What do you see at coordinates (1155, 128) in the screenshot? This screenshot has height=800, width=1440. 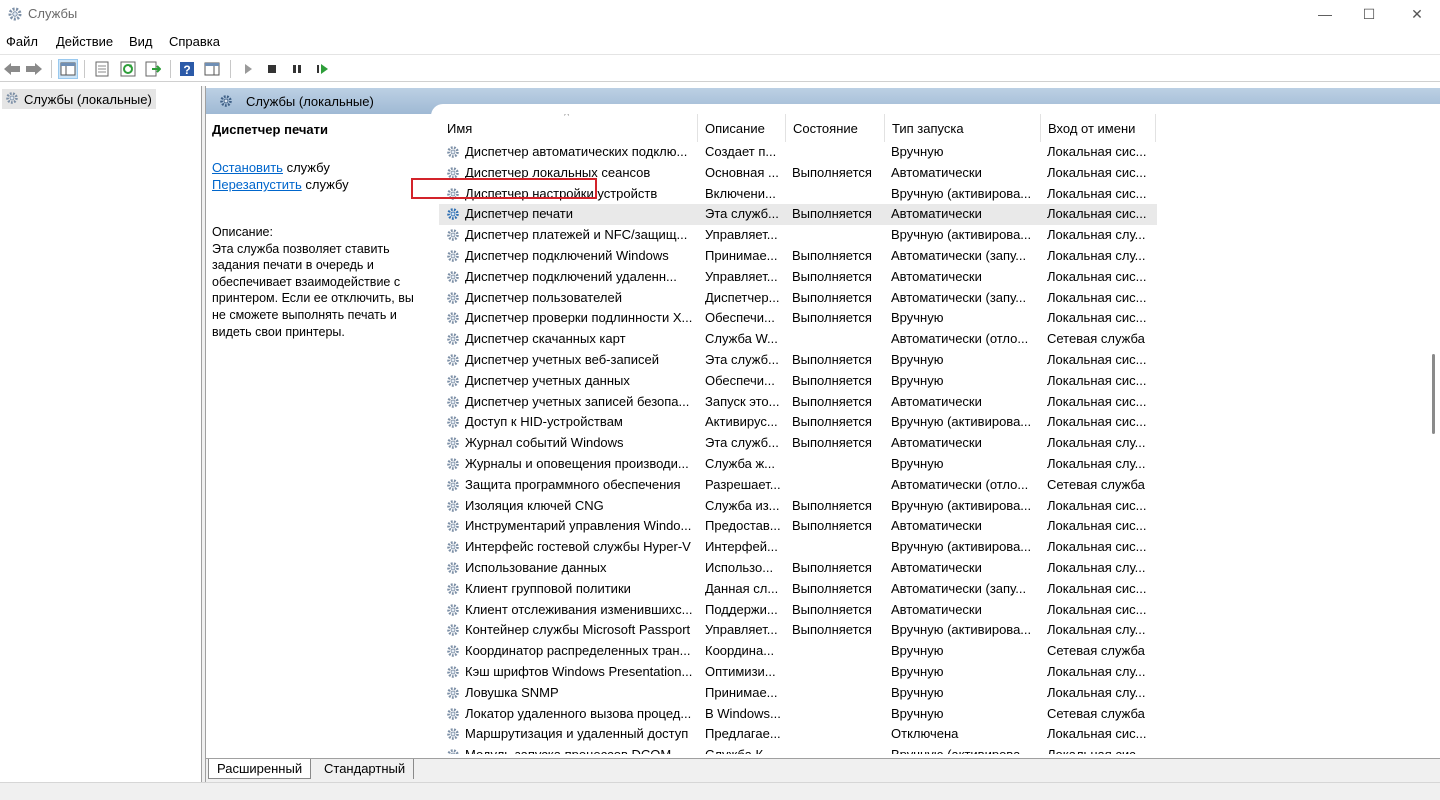 I see `column-divider` at bounding box center [1155, 128].